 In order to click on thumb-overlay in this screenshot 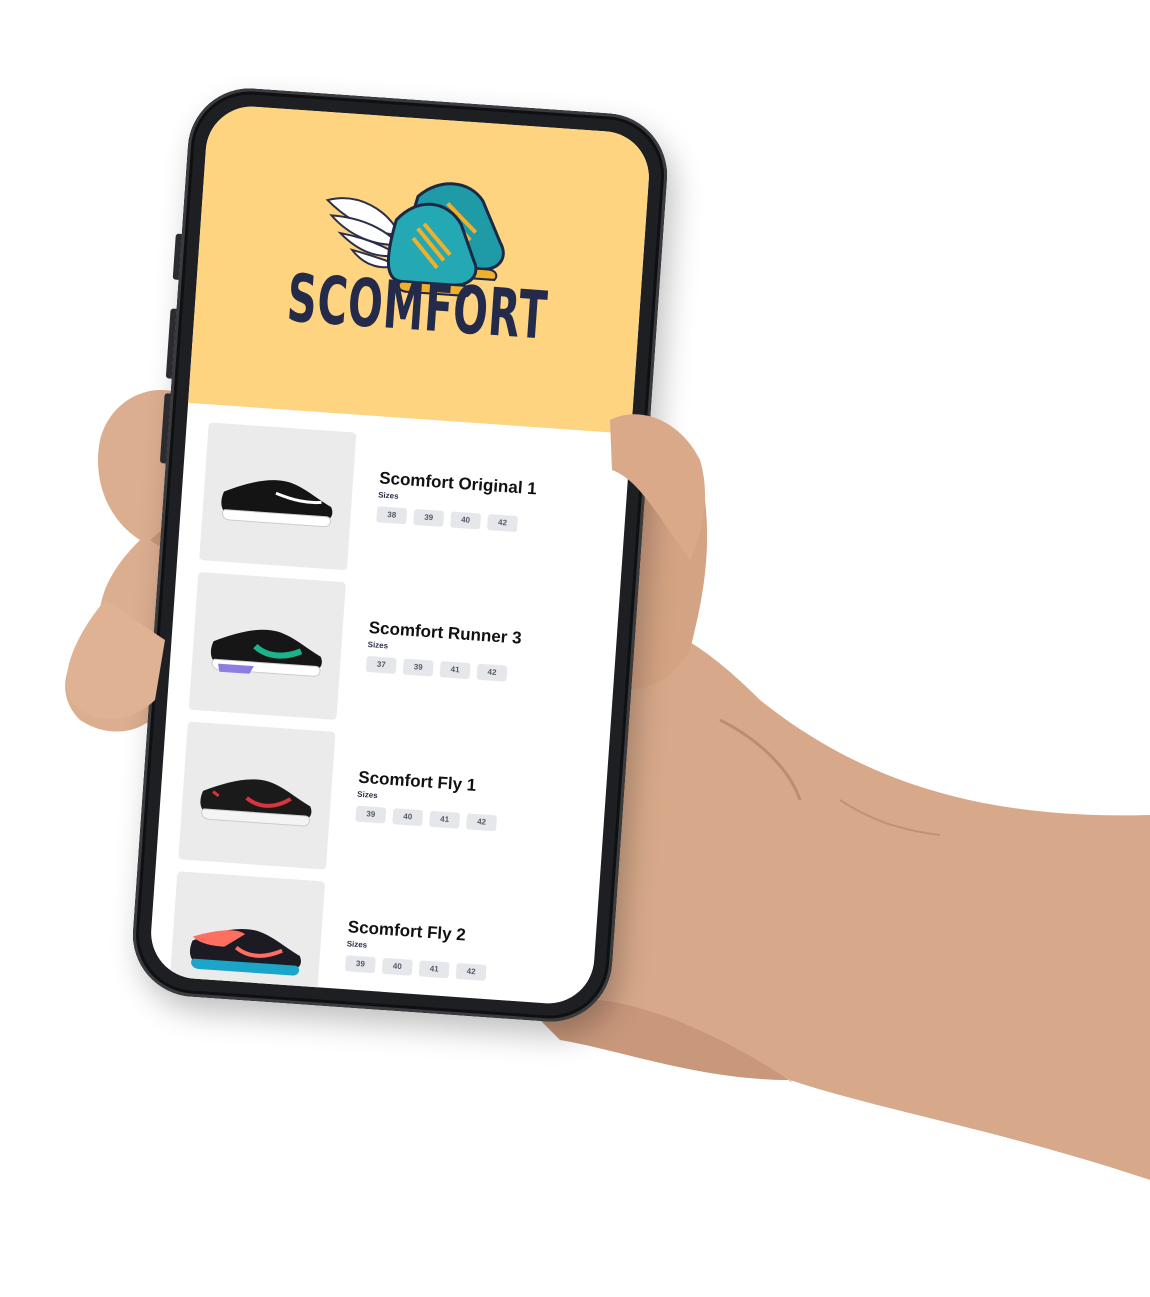, I will do `click(386, 566)`.